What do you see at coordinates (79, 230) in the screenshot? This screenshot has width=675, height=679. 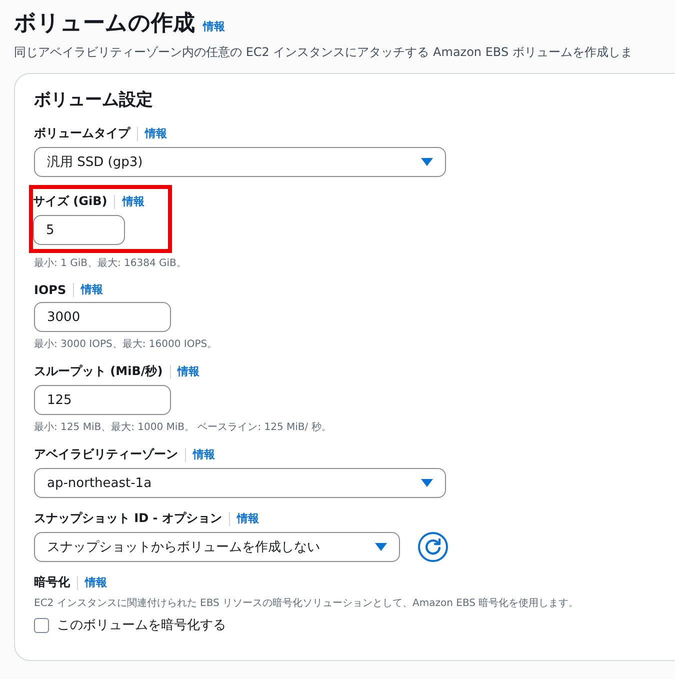 I see `input-field: 5` at bounding box center [79, 230].